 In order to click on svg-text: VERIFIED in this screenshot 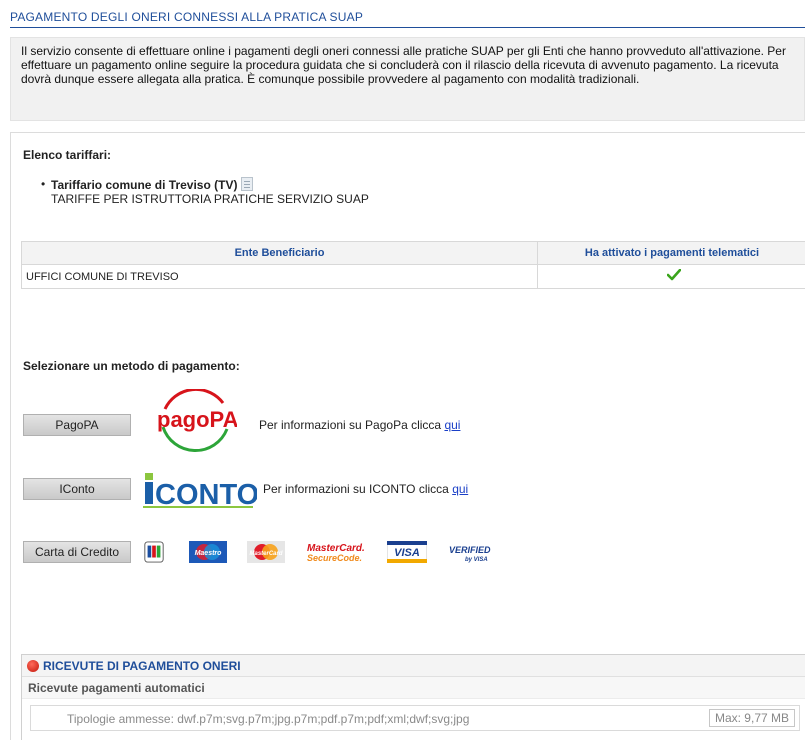, I will do `click(470, 550)`.